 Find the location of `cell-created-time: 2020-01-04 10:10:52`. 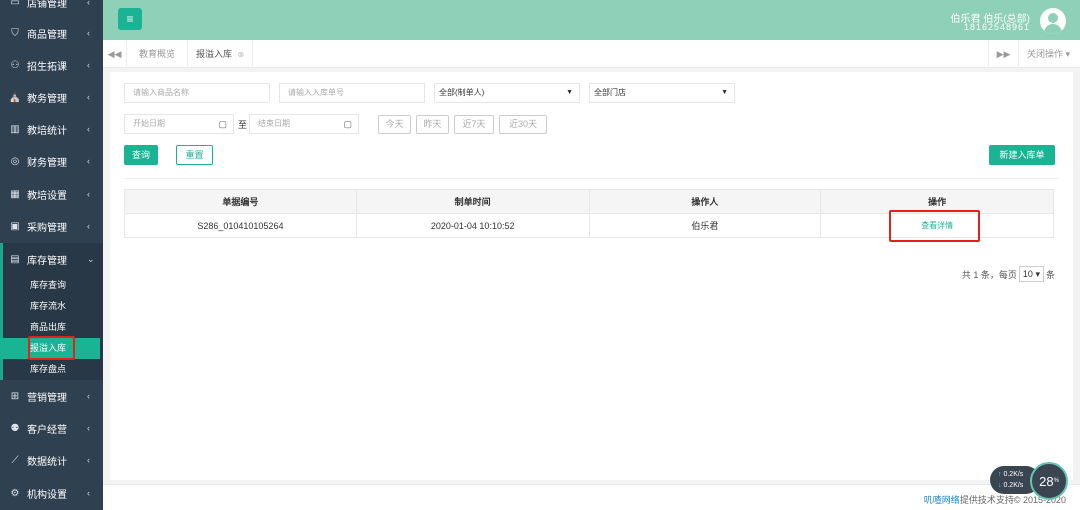

cell-created-time: 2020-01-04 10:10:52 is located at coordinates (472, 225).